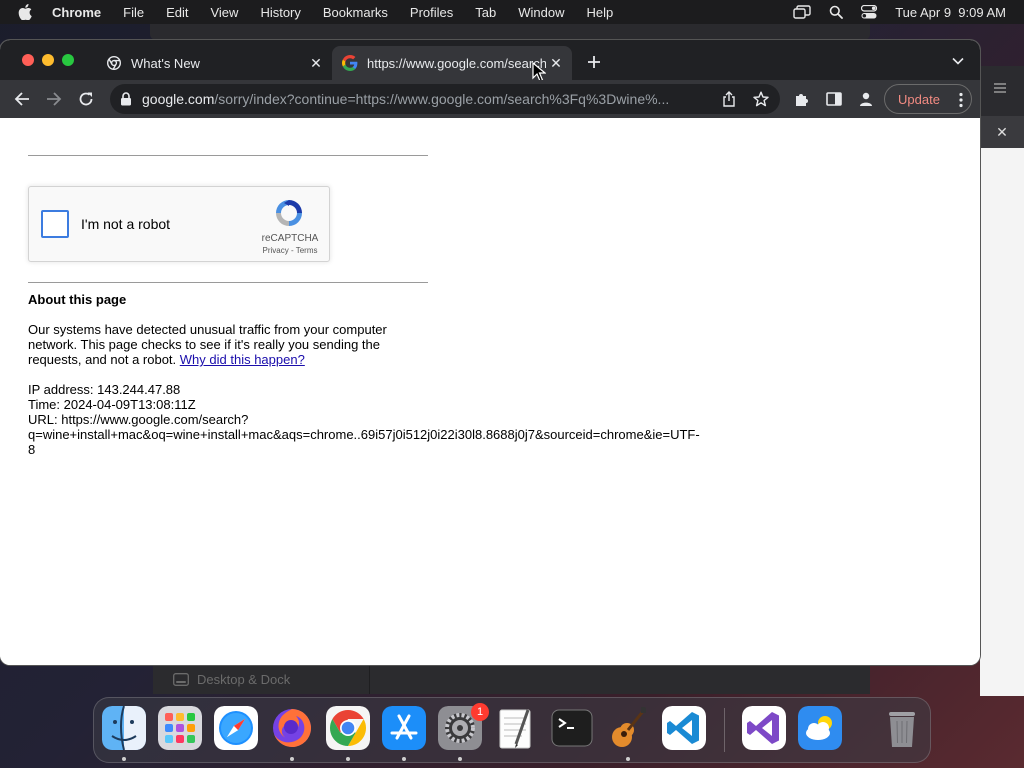 The height and width of the screenshot is (768, 1024). I want to click on tab-whats-new: What's New ✕, so click(214, 63).